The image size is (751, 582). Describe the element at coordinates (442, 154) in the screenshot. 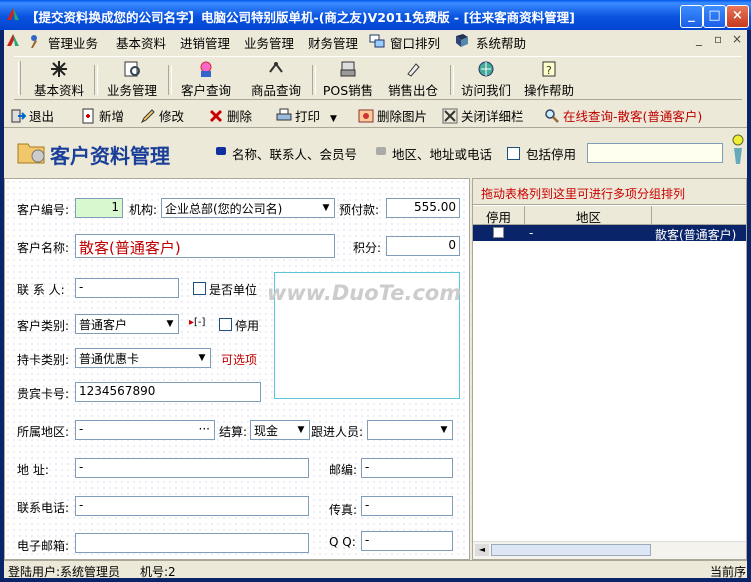

I see `search-option-region-label: 地区、地址或电话` at that location.